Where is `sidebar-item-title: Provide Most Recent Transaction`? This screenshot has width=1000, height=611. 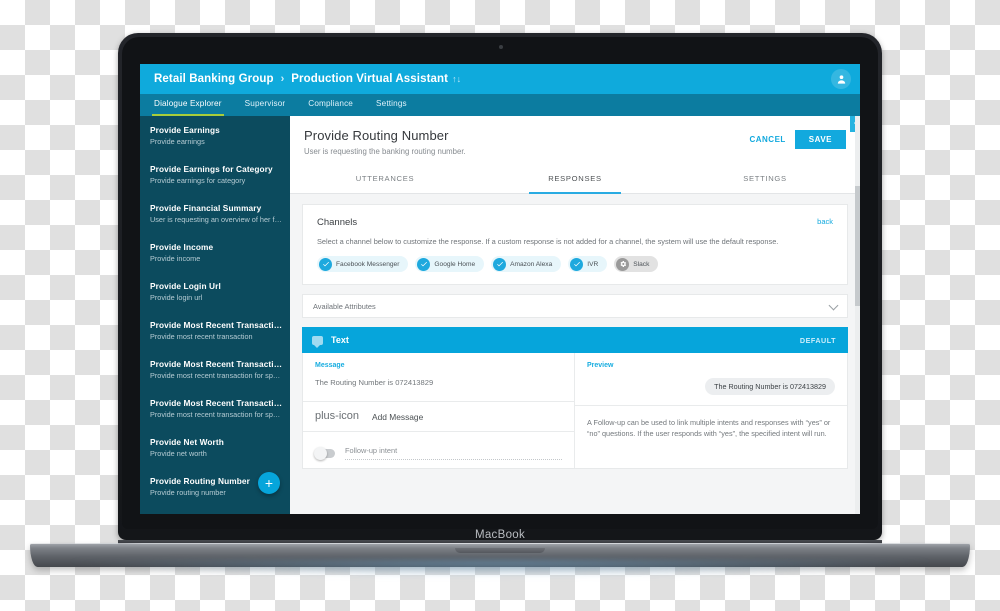
sidebar-item-title: Provide Most Recent Transaction is located at coordinates (216, 325).